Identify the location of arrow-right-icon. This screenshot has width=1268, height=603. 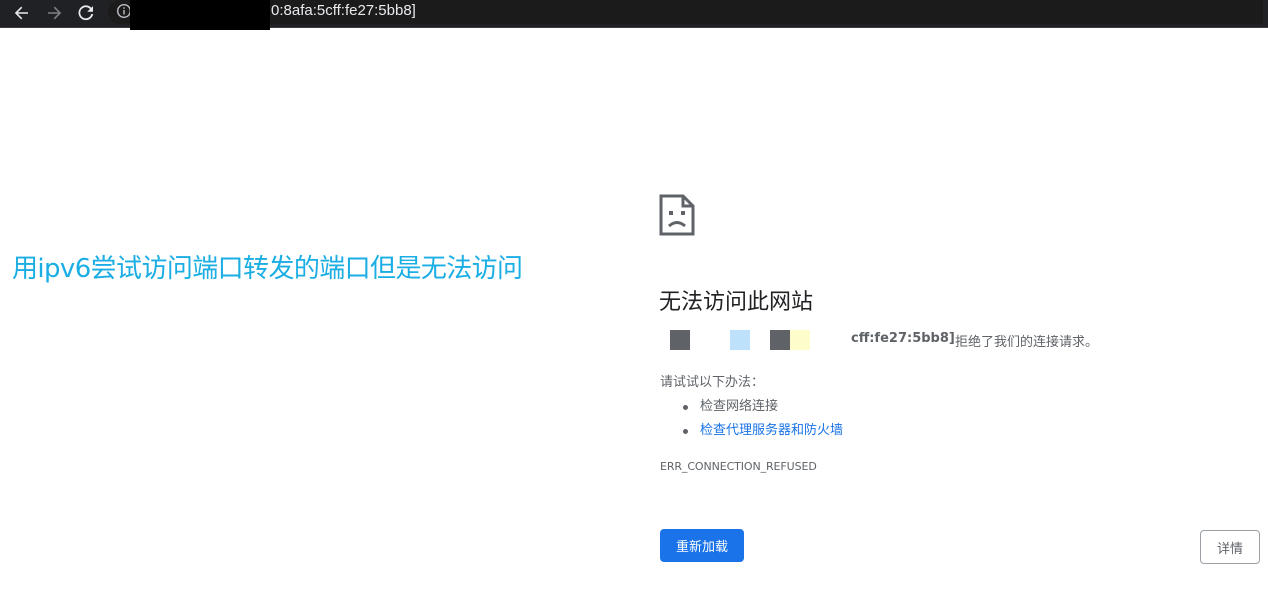
(55, 13).